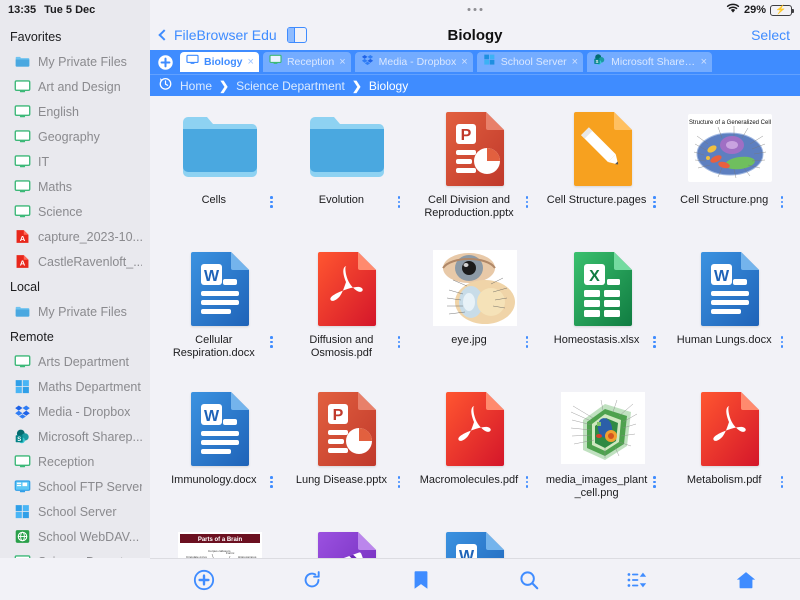  What do you see at coordinates (75, 486) in the screenshot?
I see `sidebar-item-school-ftp-server: School FTP Server` at bounding box center [75, 486].